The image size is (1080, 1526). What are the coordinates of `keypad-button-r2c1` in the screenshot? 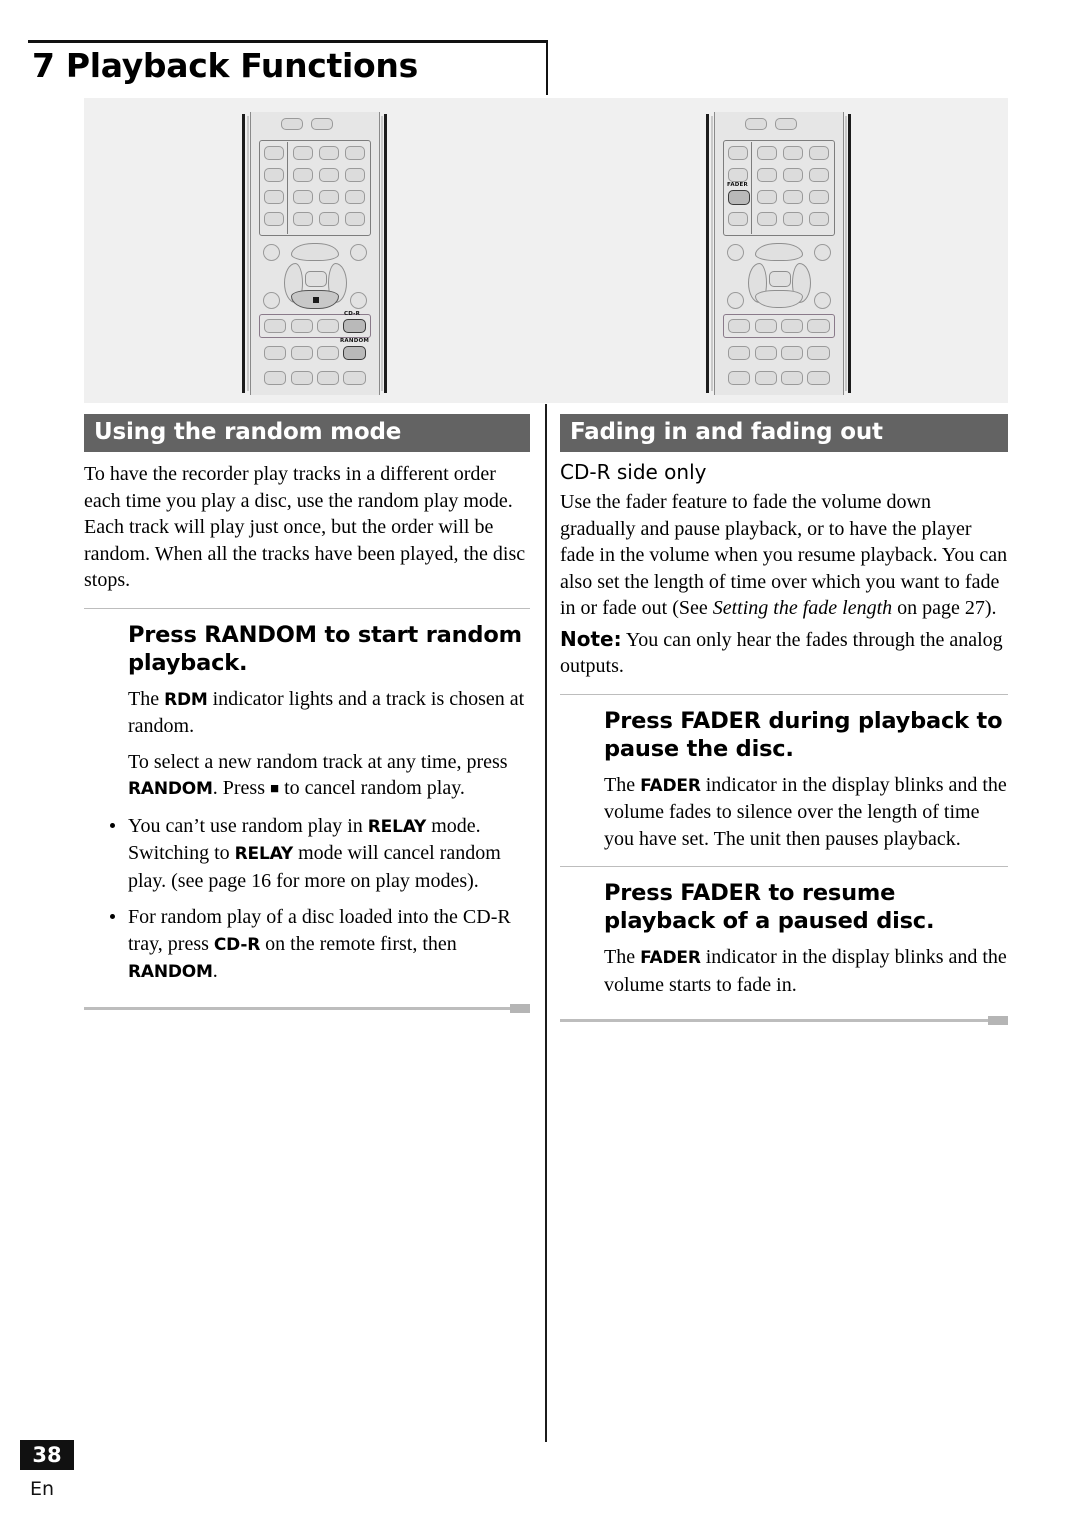 It's located at (274, 175).